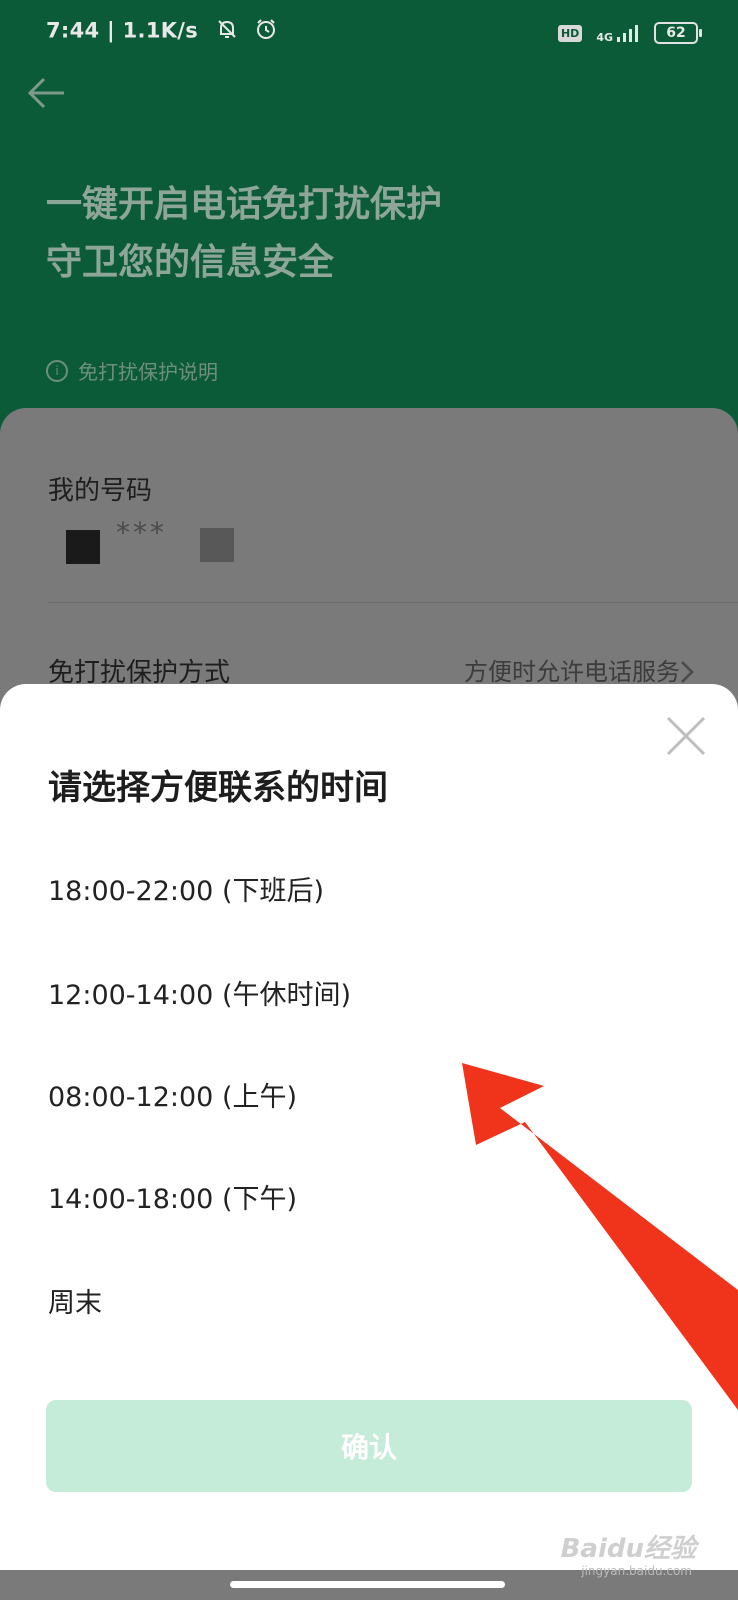 This screenshot has height=1600, width=738. I want to click on status-right: HD 4G 62, so click(629, 33).